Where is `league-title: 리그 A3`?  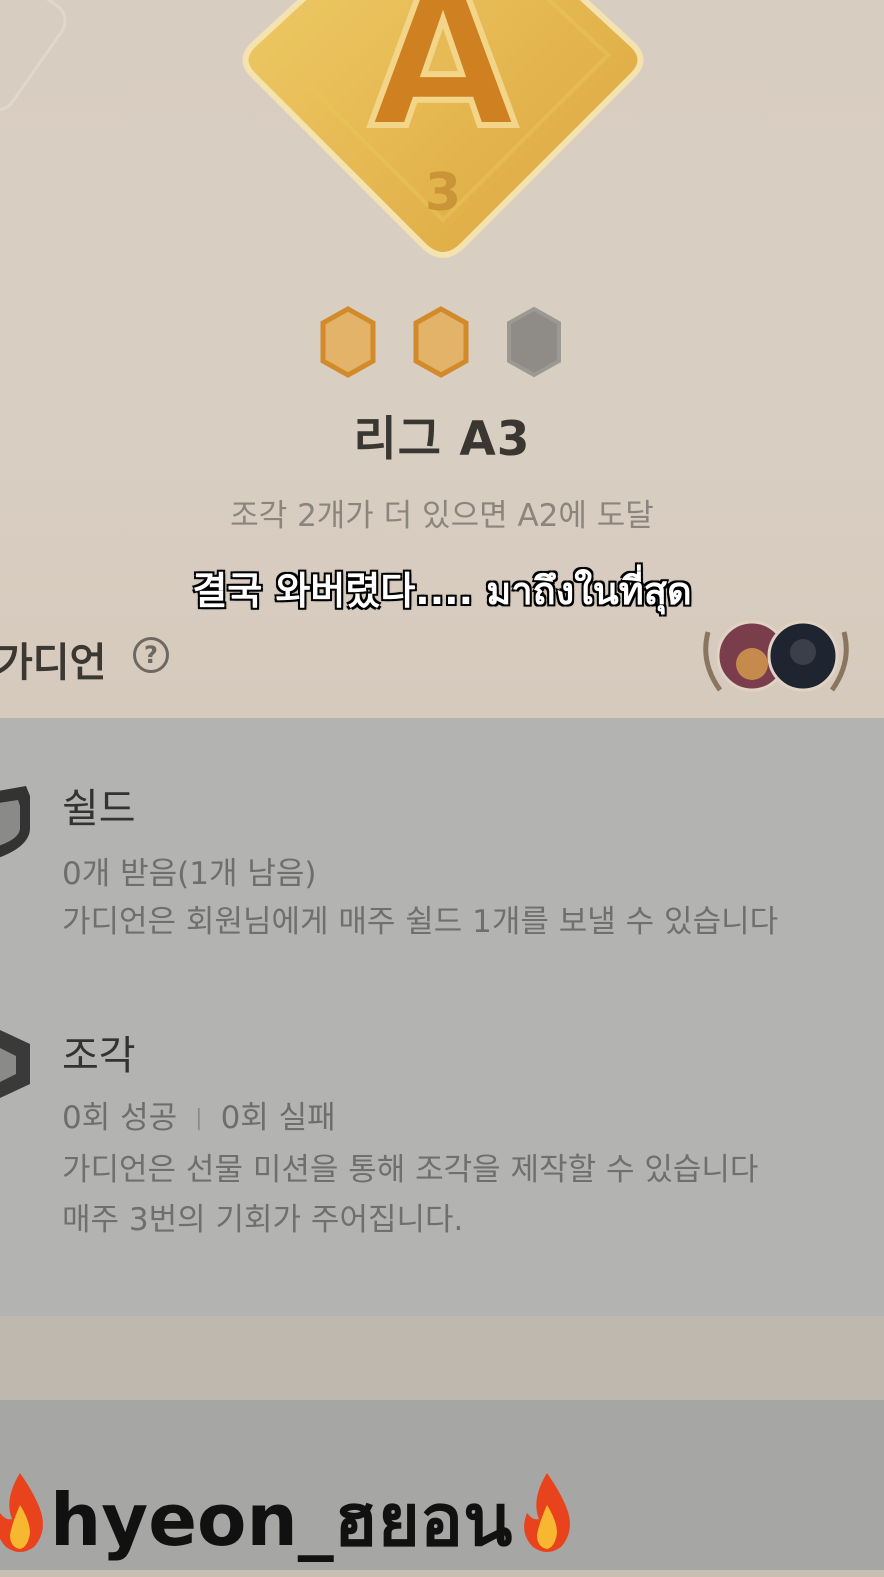
league-title: 리그 A3 is located at coordinates (442, 439).